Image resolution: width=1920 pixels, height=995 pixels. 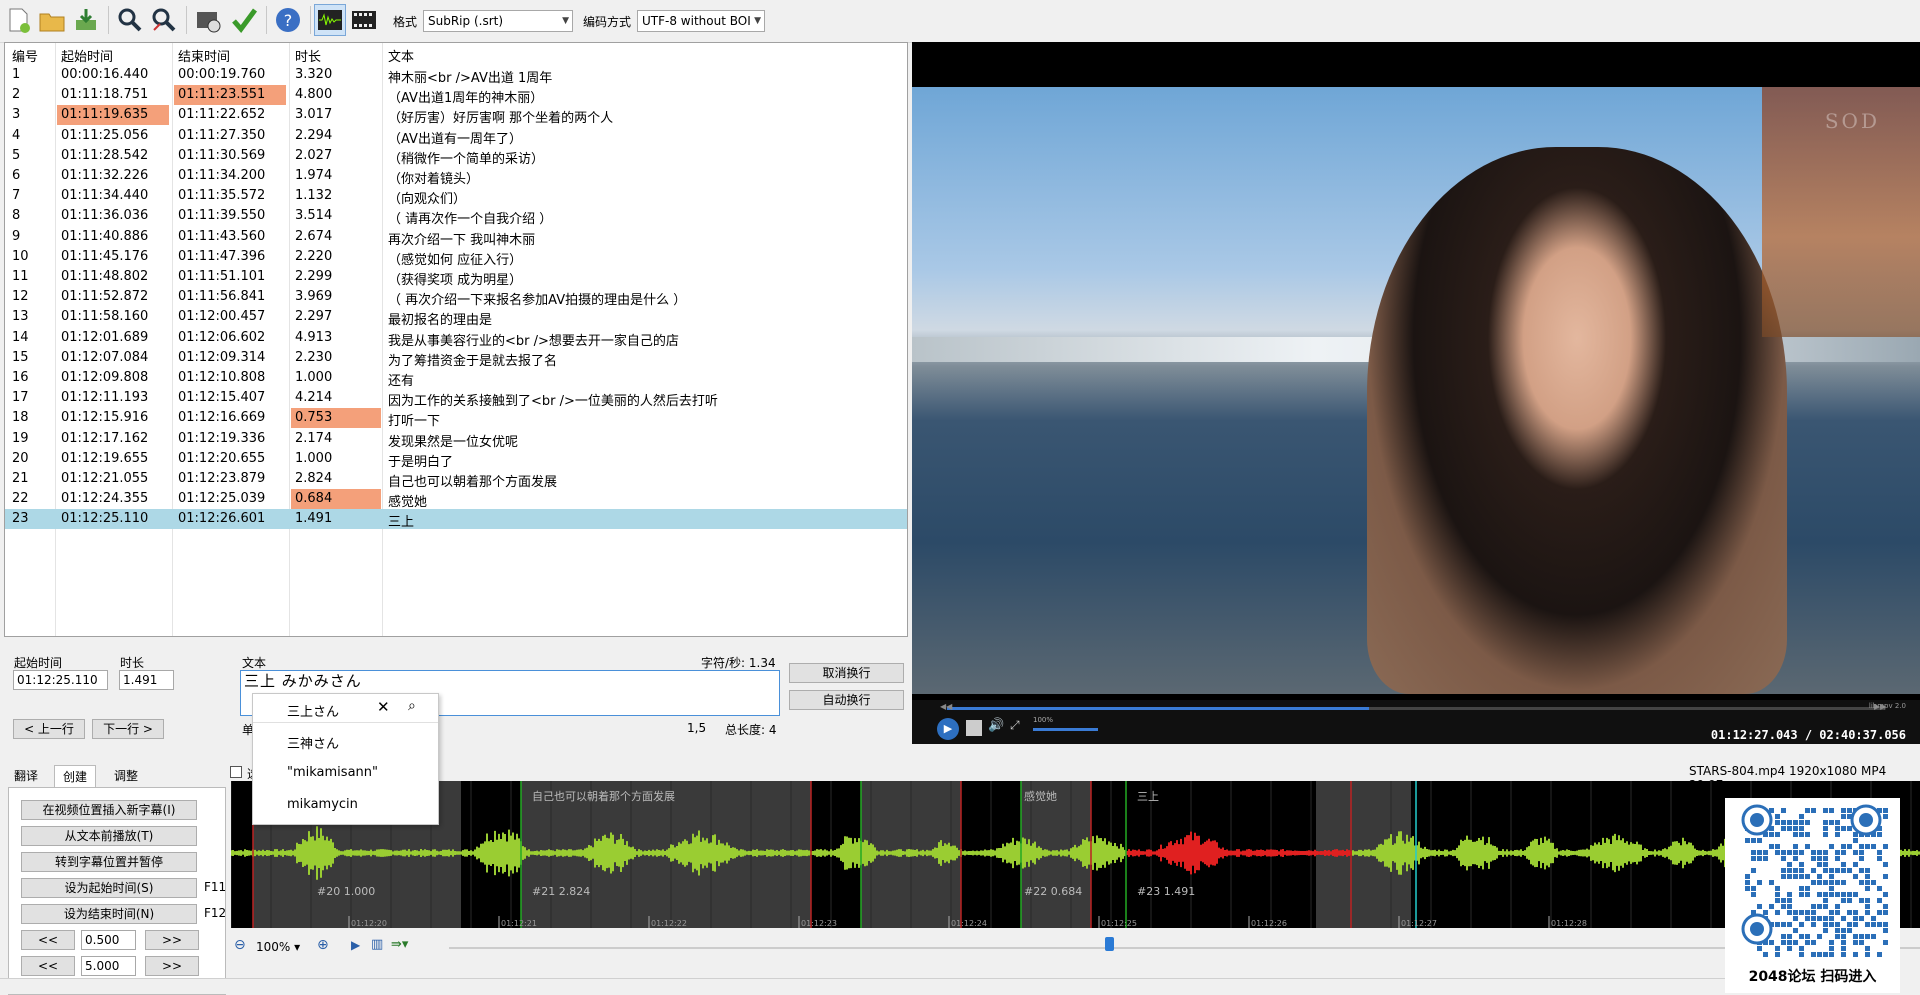 I want to click on ime-header-text: 三上さん, so click(x=313, y=710).